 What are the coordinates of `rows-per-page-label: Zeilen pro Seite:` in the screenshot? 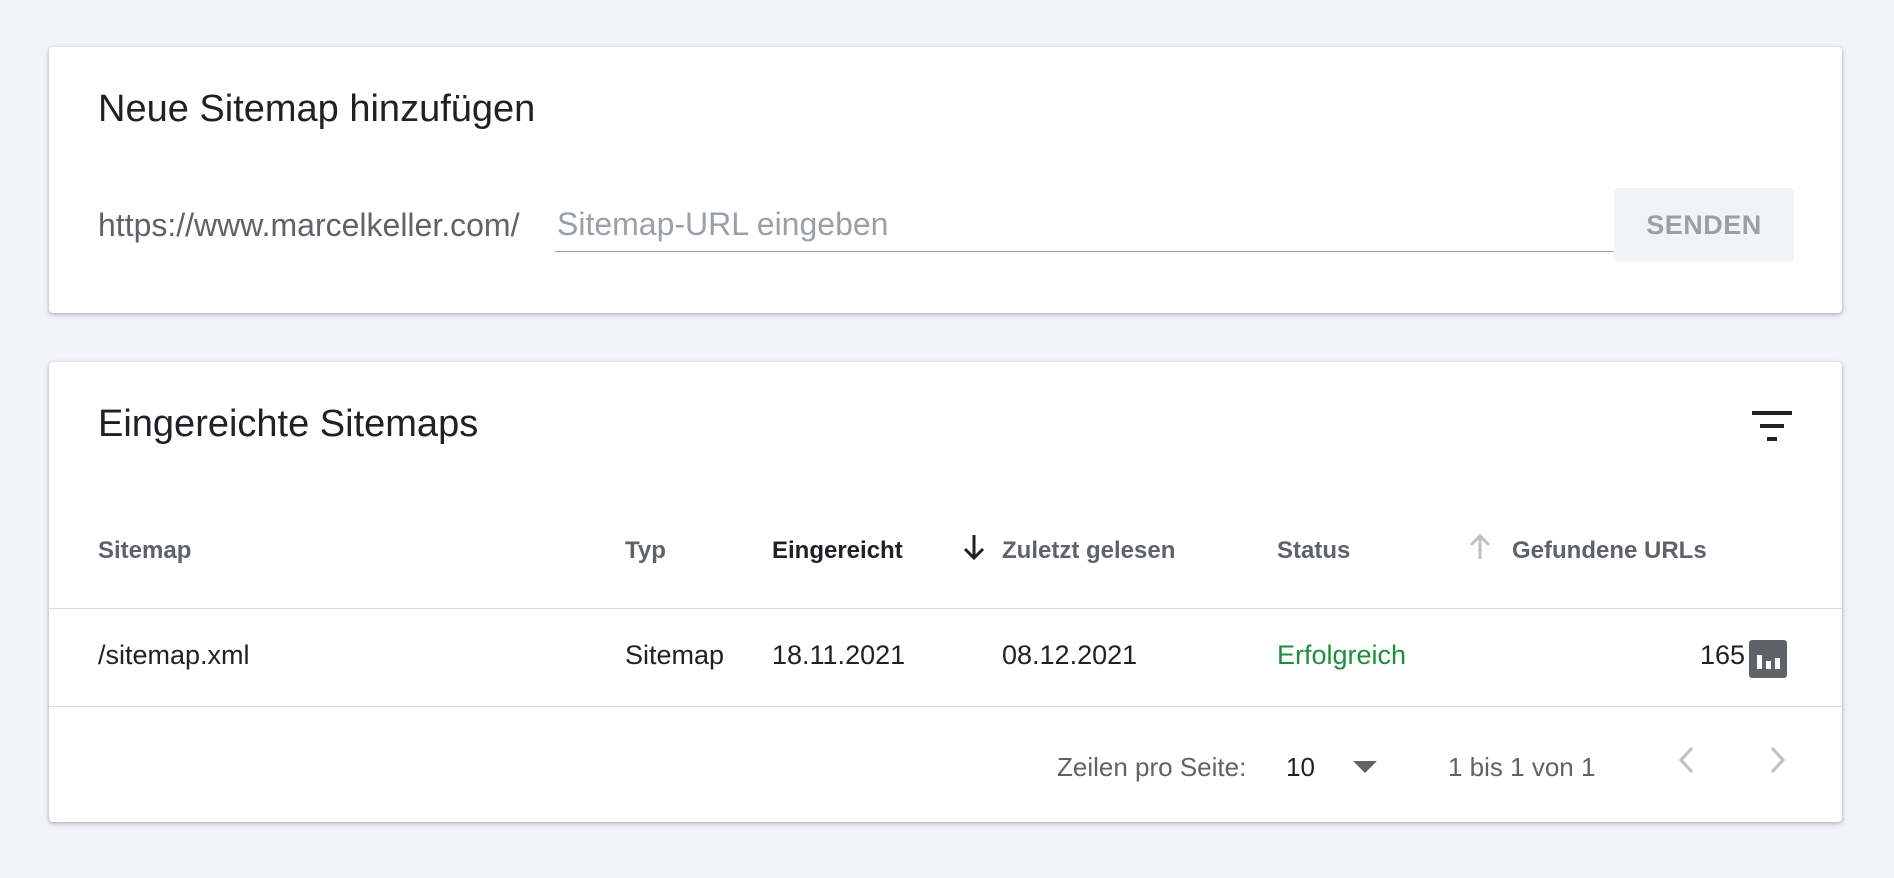 It's located at (1152, 767).